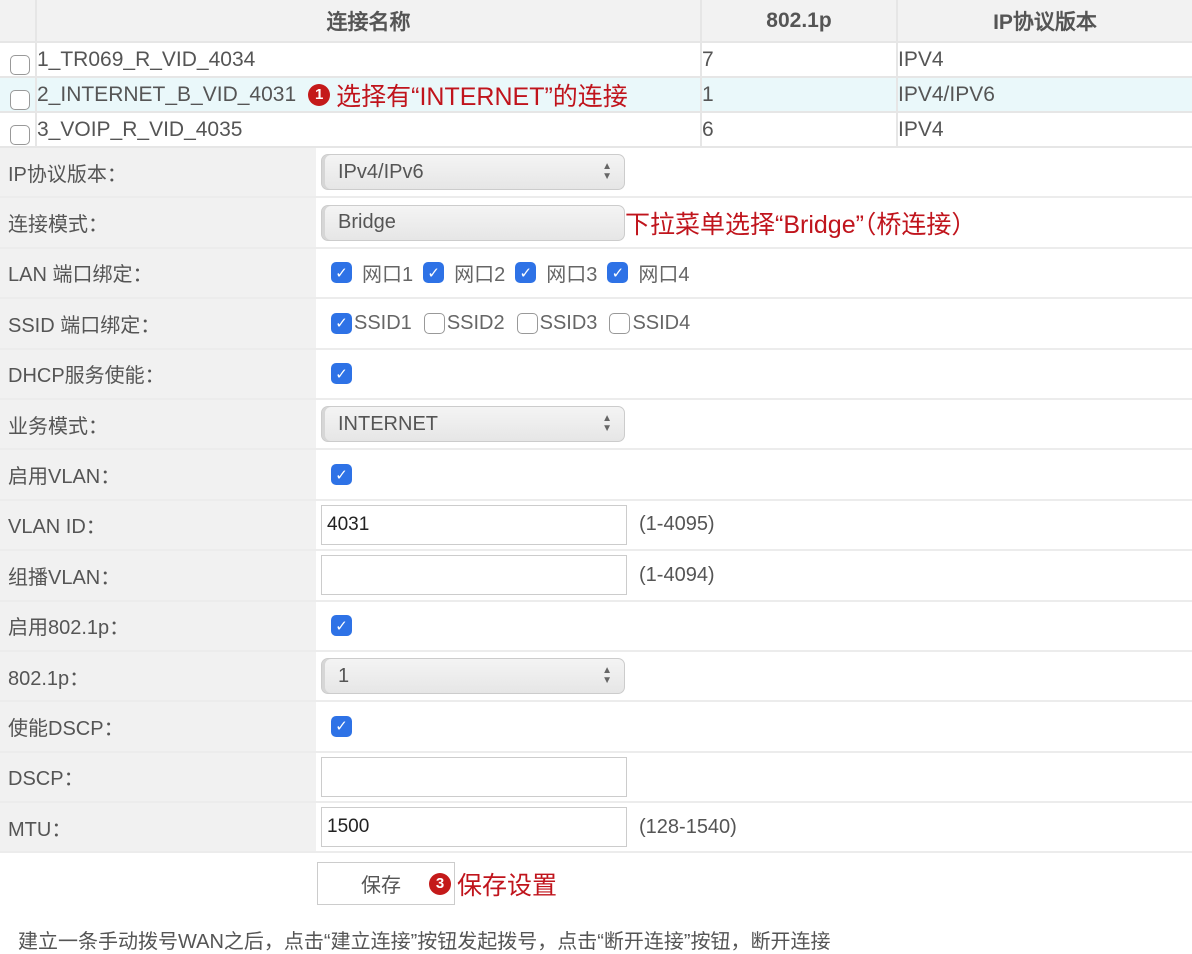 Image resolution: width=1192 pixels, height=954 pixels. Describe the element at coordinates (475, 322) in the screenshot. I see `ssid2-label: SSID2` at that location.